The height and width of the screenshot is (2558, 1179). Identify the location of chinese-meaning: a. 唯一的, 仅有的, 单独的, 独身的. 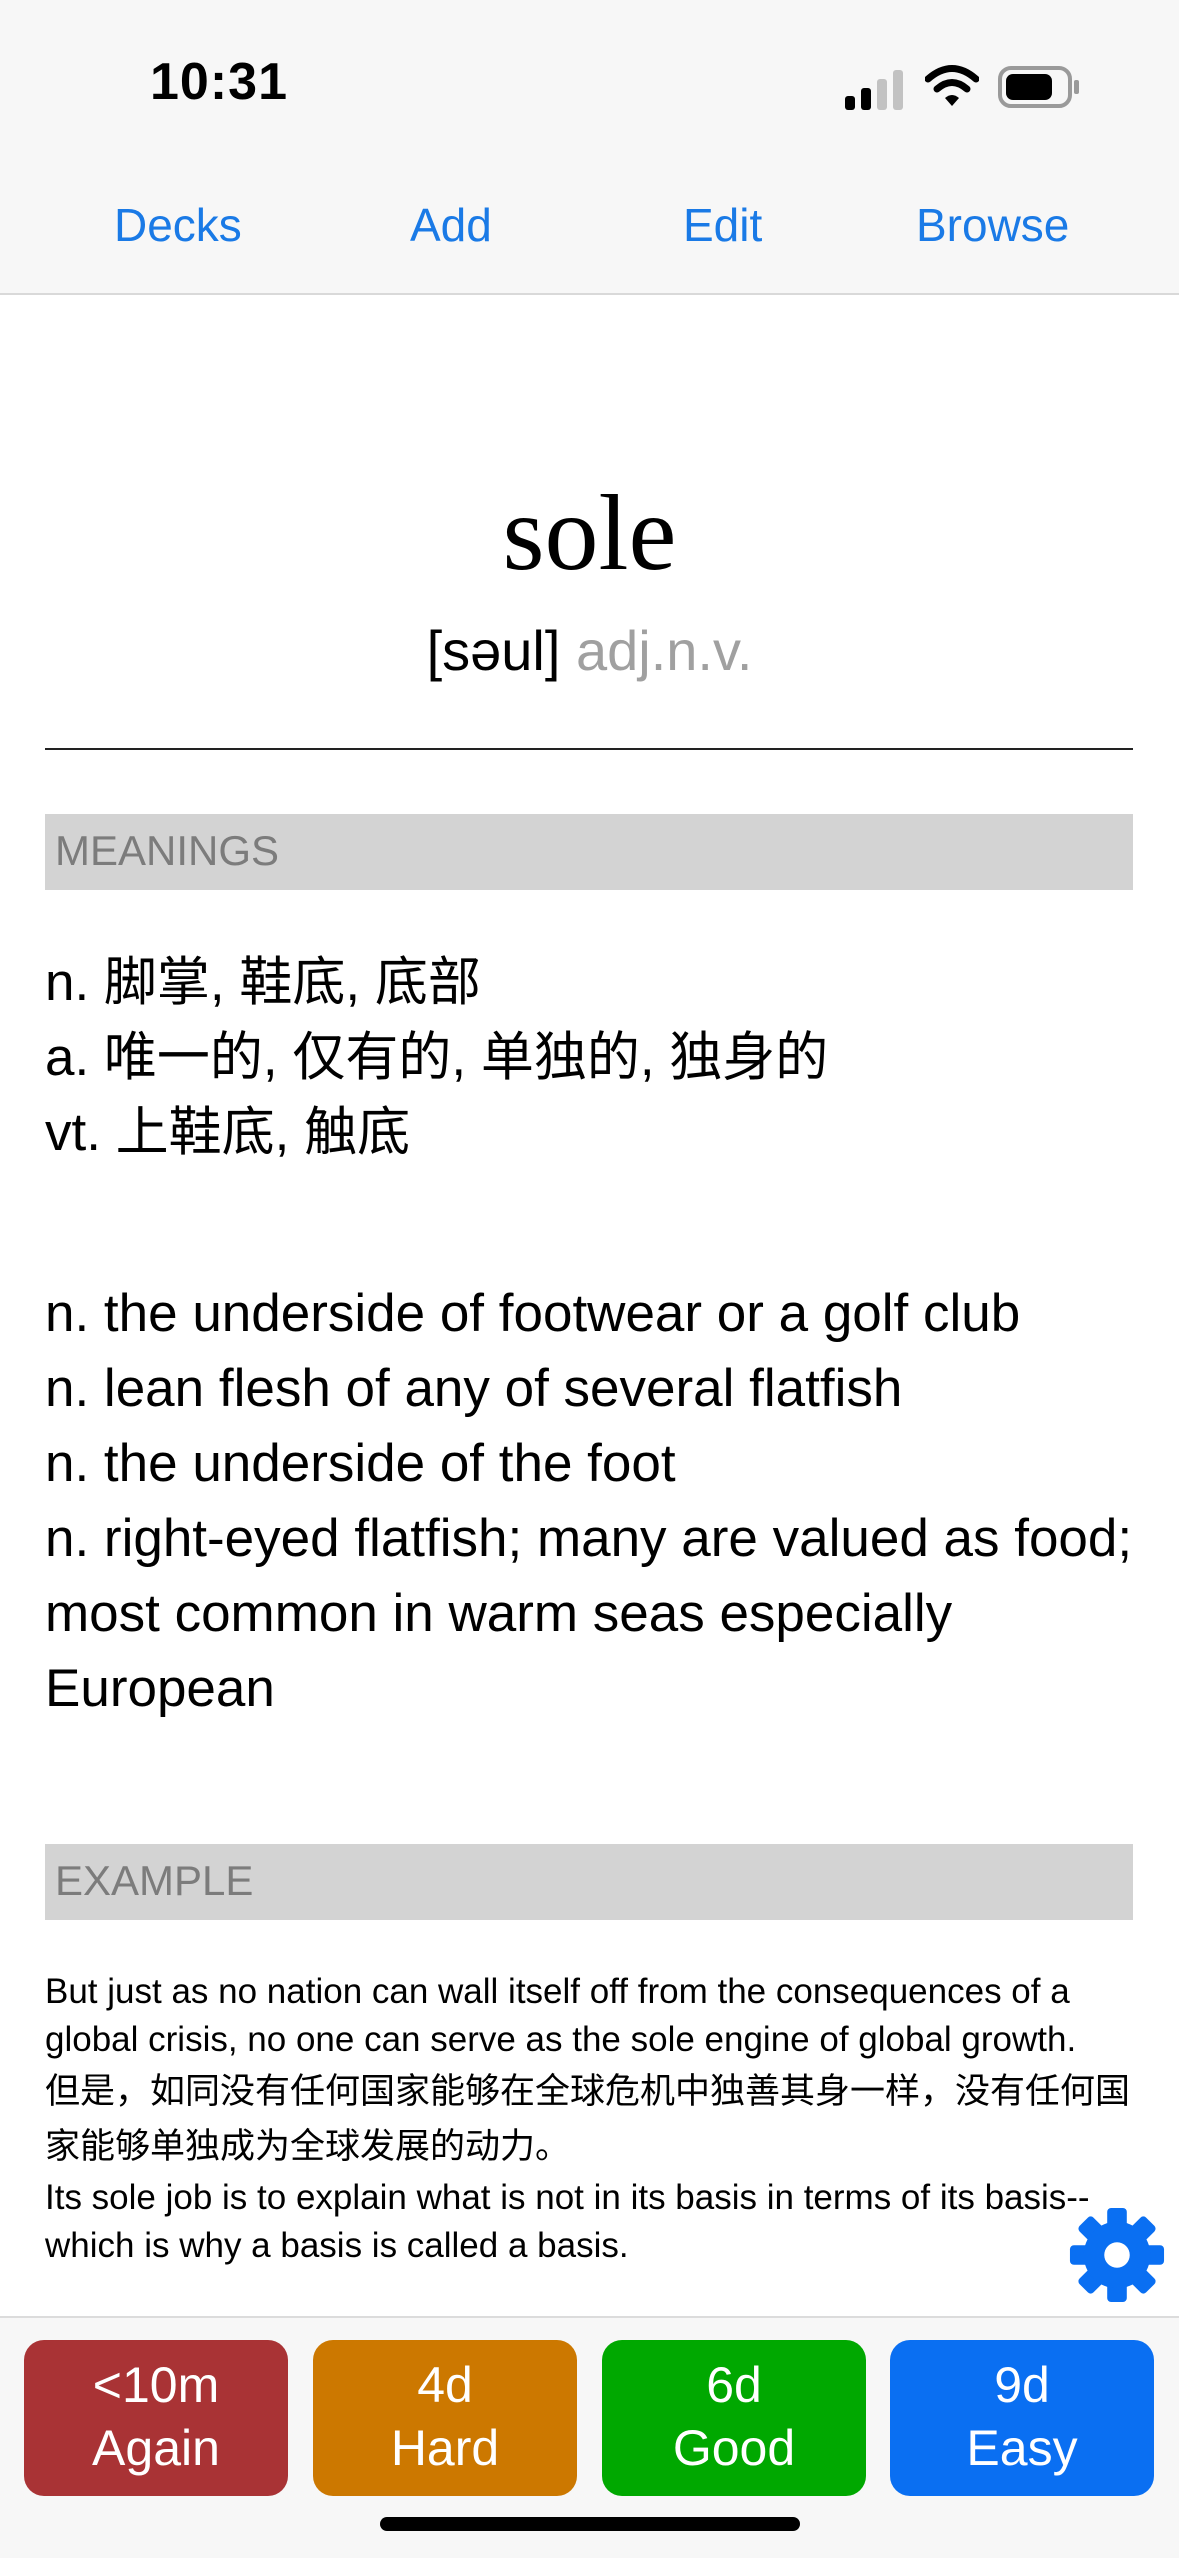
(437, 1057).